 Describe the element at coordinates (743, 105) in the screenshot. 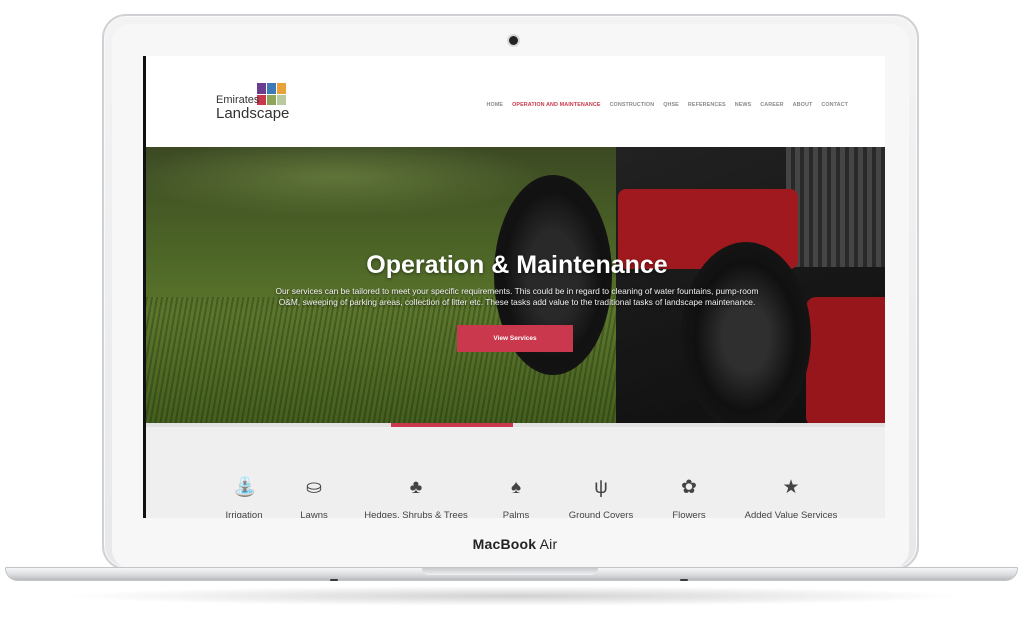

I see `nav-item-news: NEWS` at that location.